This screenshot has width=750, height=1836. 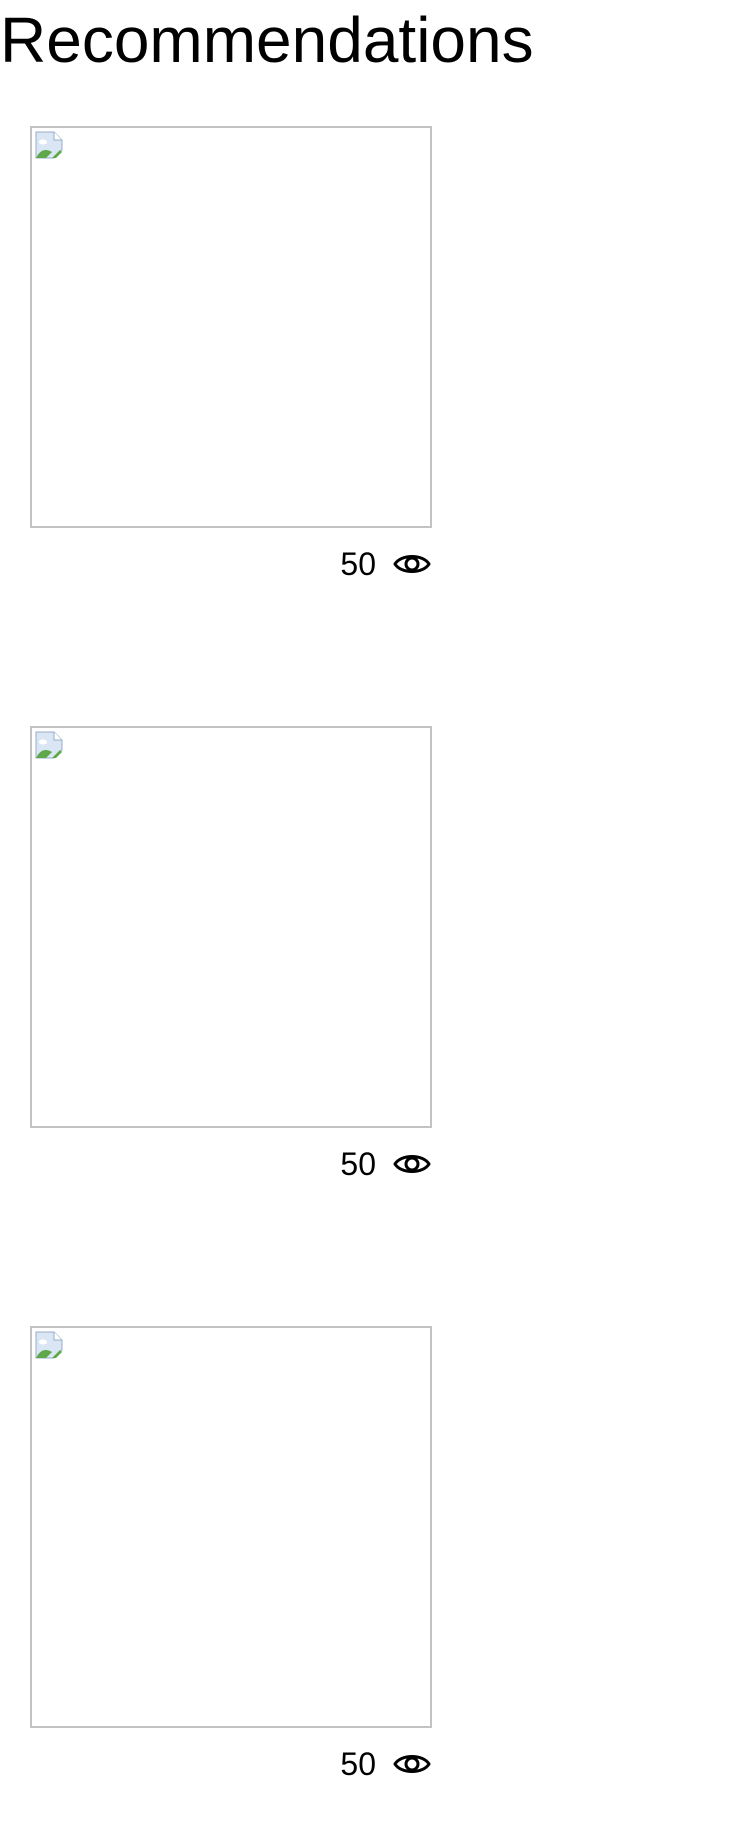 I want to click on page-title: Recommendations, so click(x=267, y=40).